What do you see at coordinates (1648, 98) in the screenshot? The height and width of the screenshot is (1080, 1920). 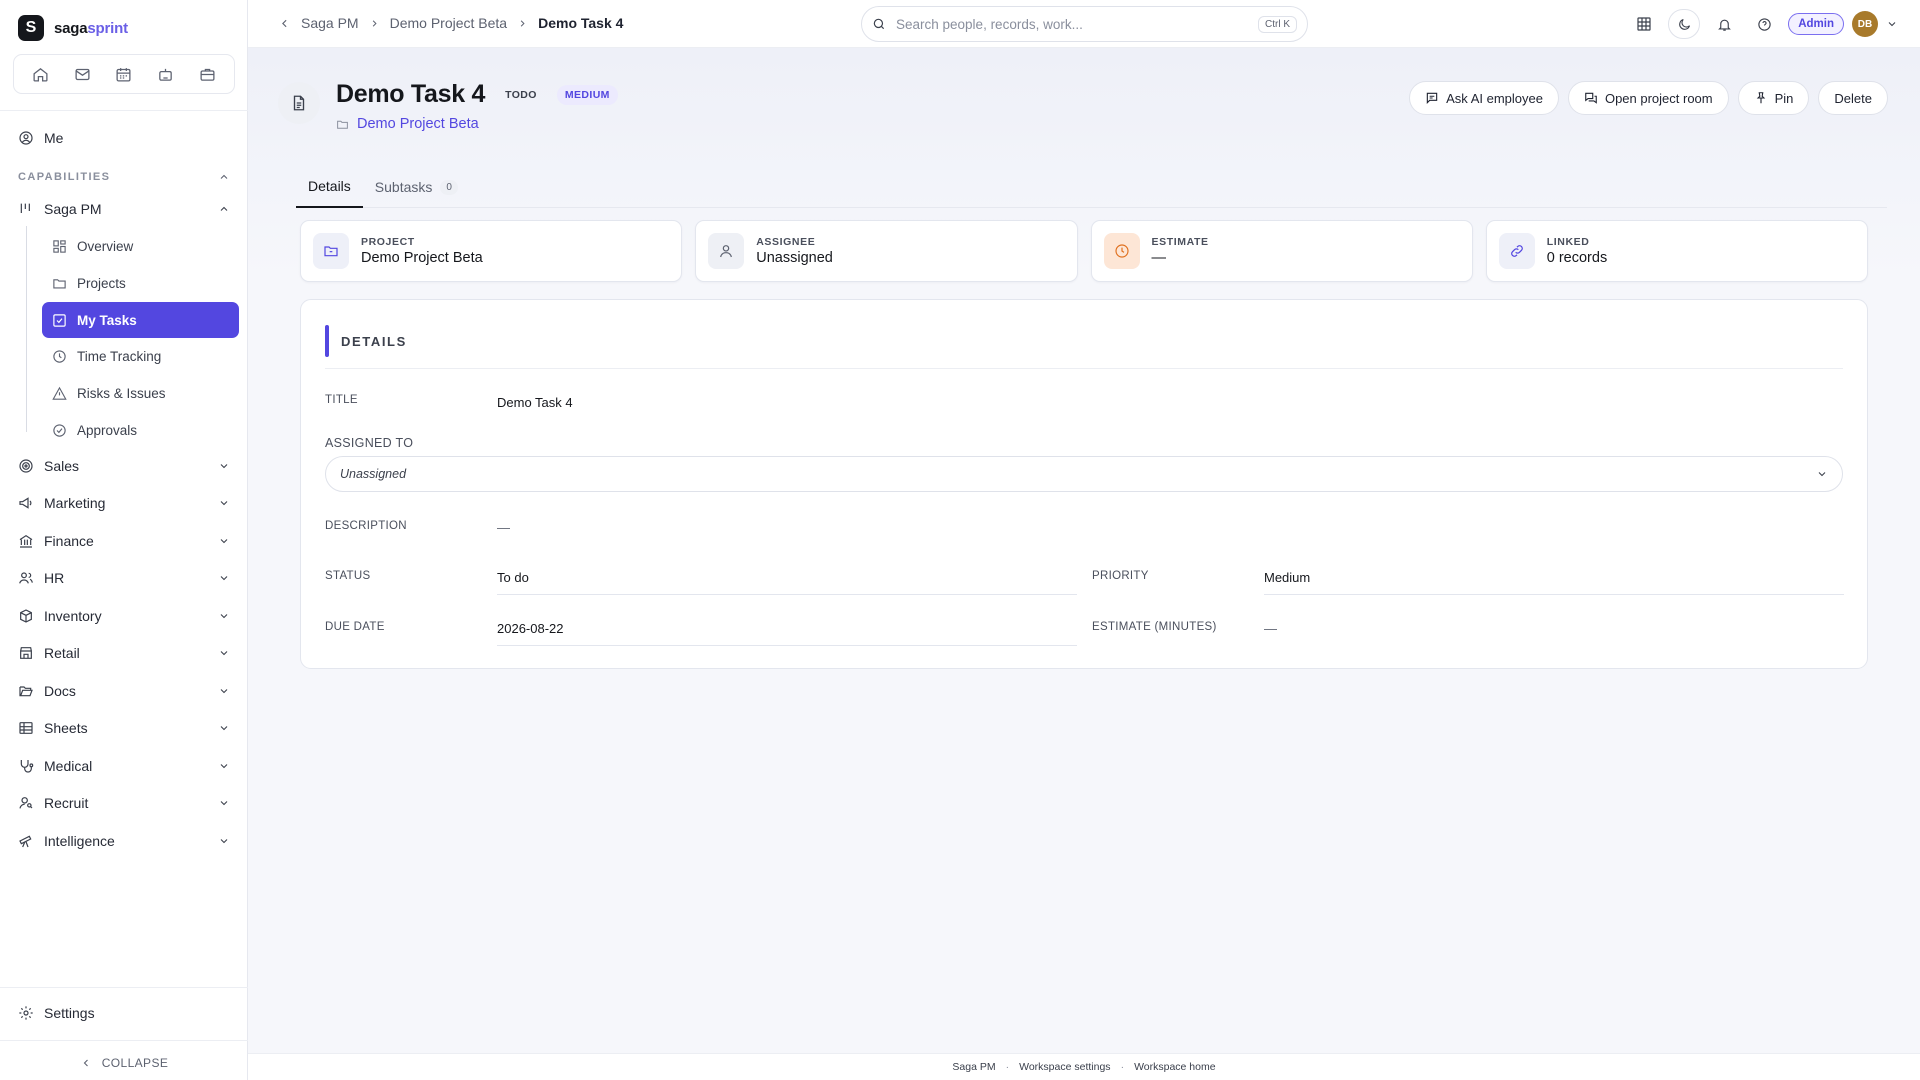 I see `open-project-room-button: Open project room` at bounding box center [1648, 98].